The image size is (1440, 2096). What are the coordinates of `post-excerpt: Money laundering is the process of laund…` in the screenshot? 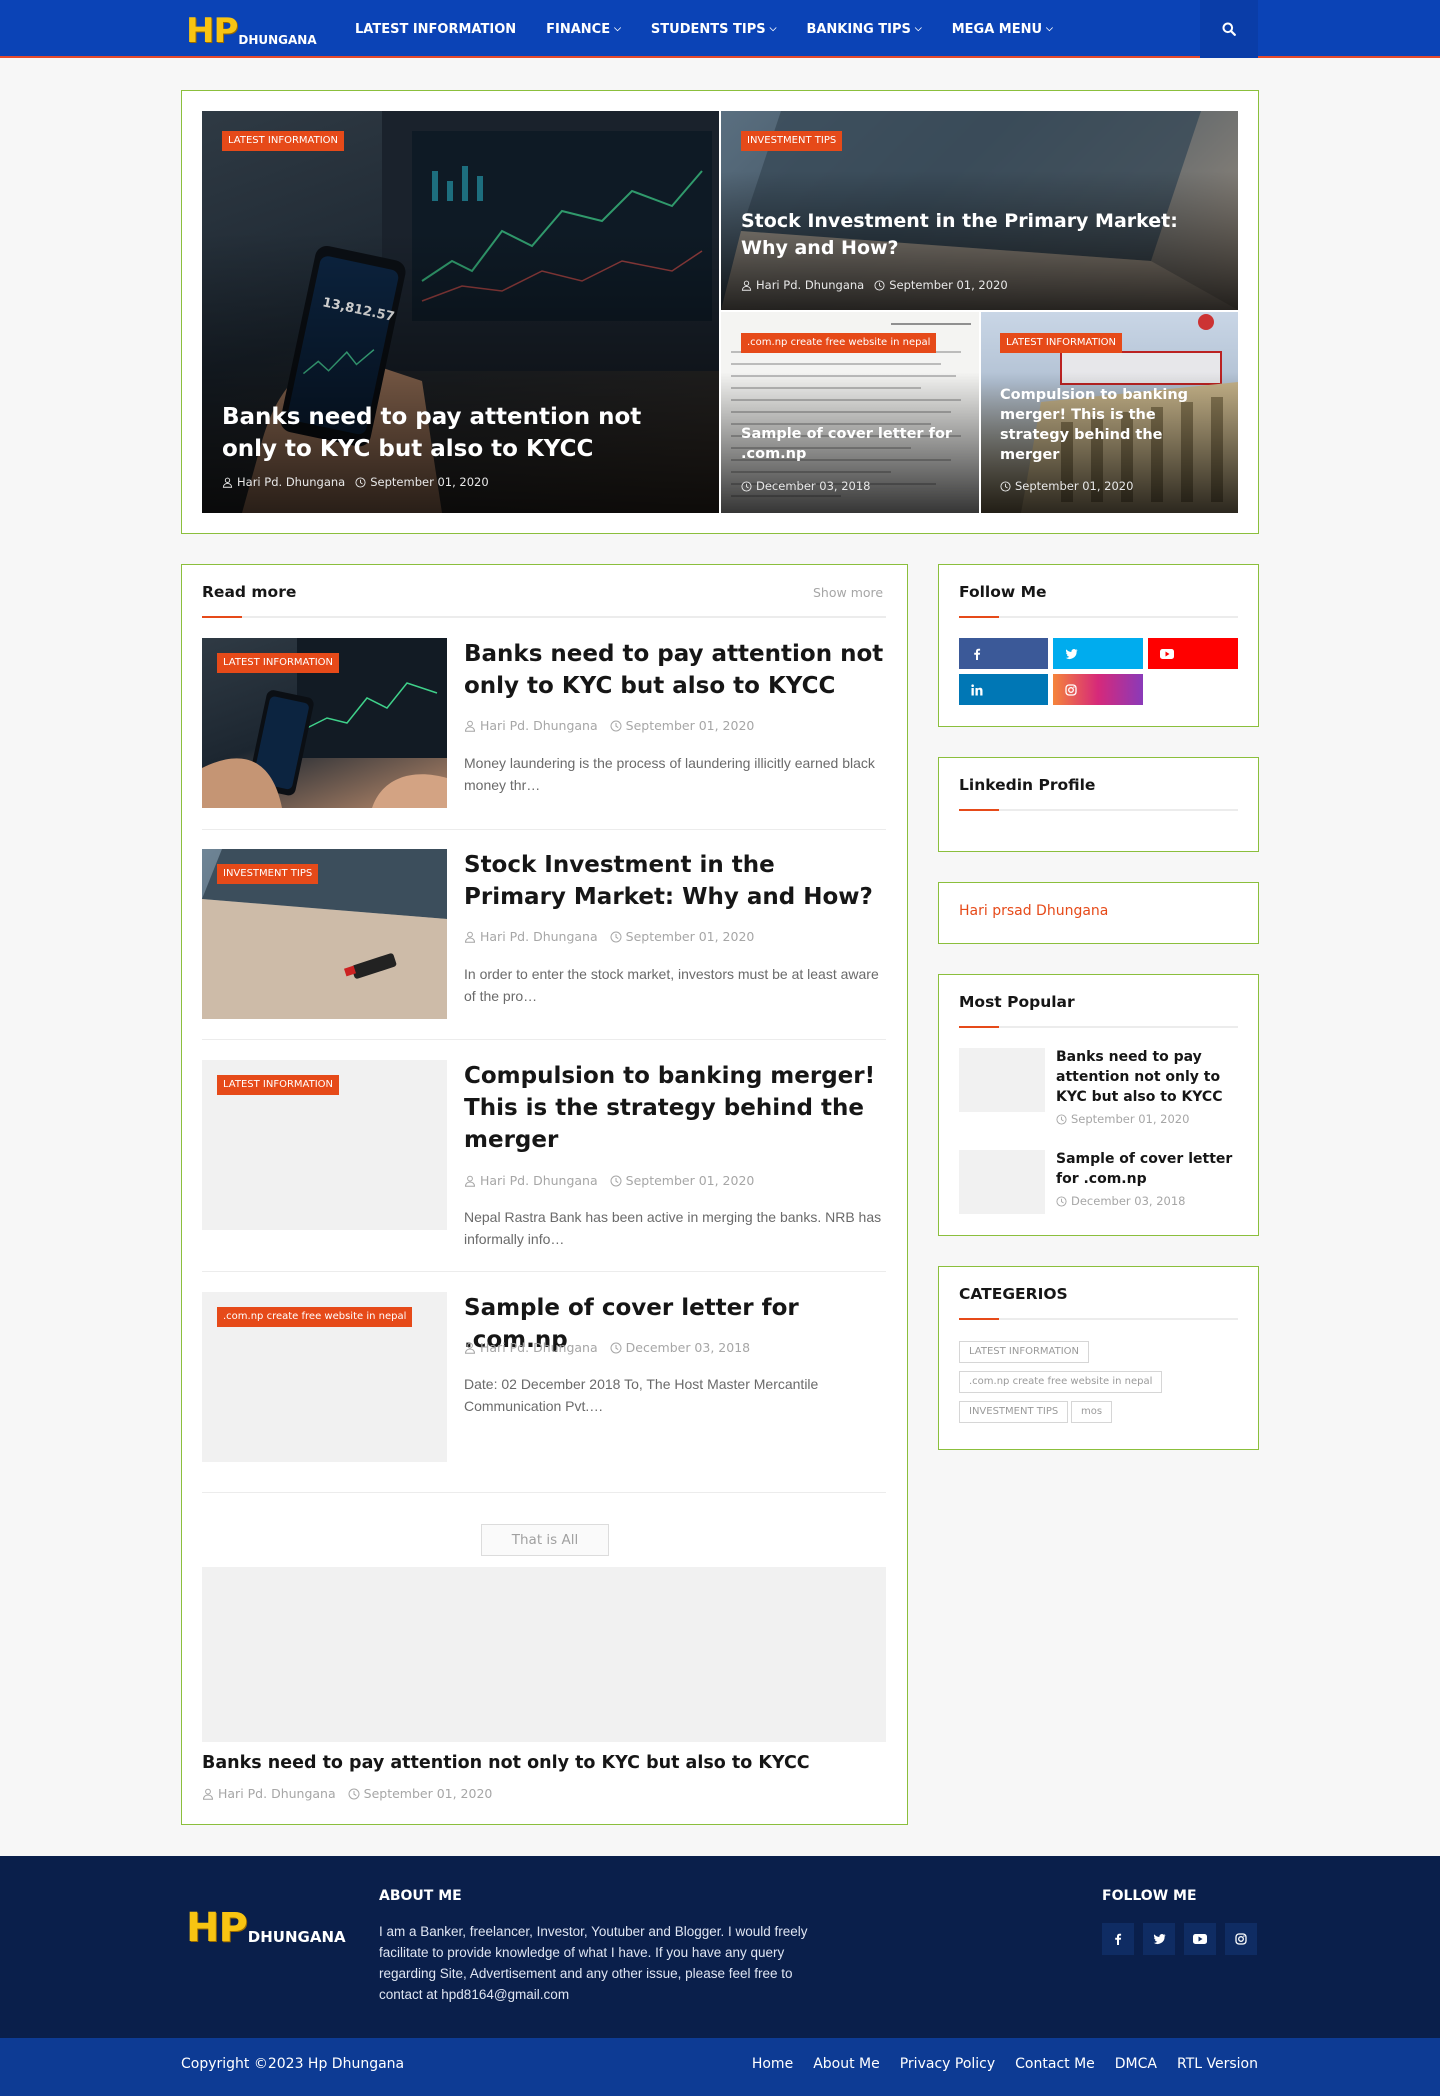 It's located at (669, 774).